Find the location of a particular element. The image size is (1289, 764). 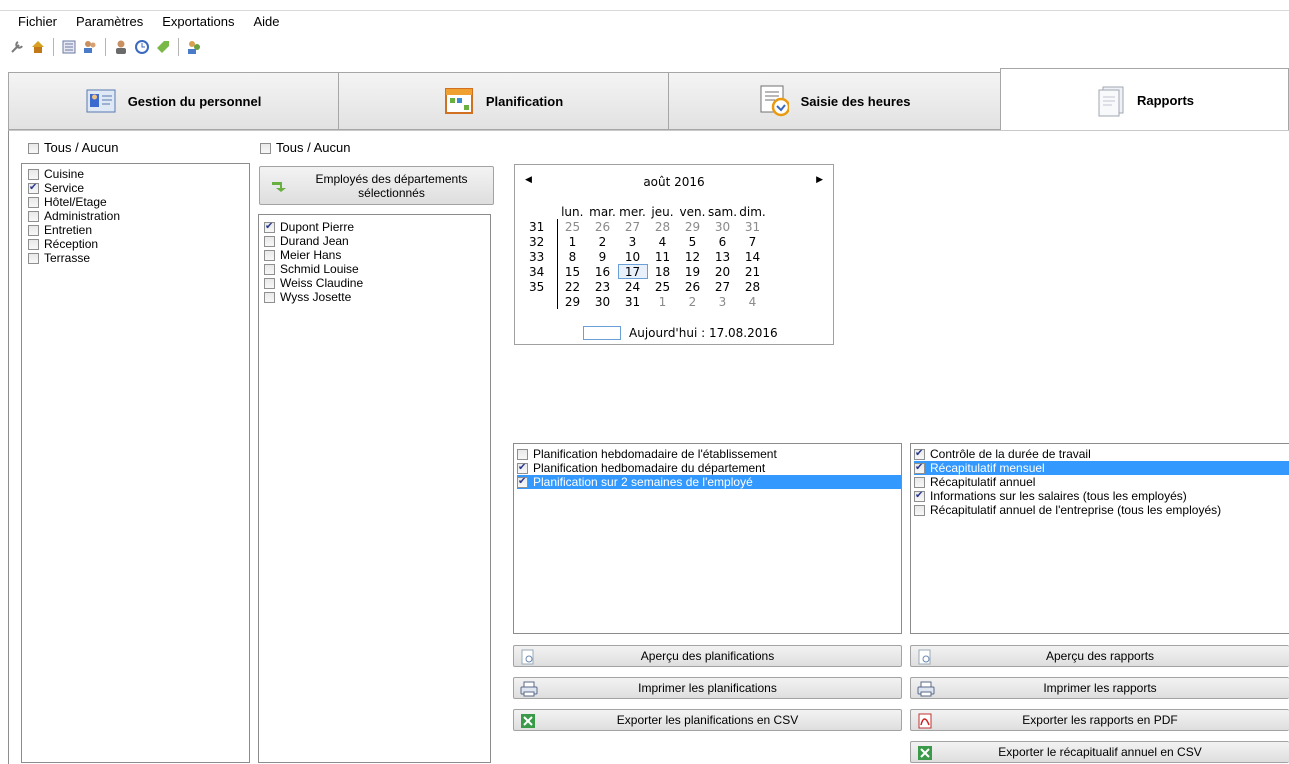

menu-exportations: Exportations is located at coordinates (197, 22).